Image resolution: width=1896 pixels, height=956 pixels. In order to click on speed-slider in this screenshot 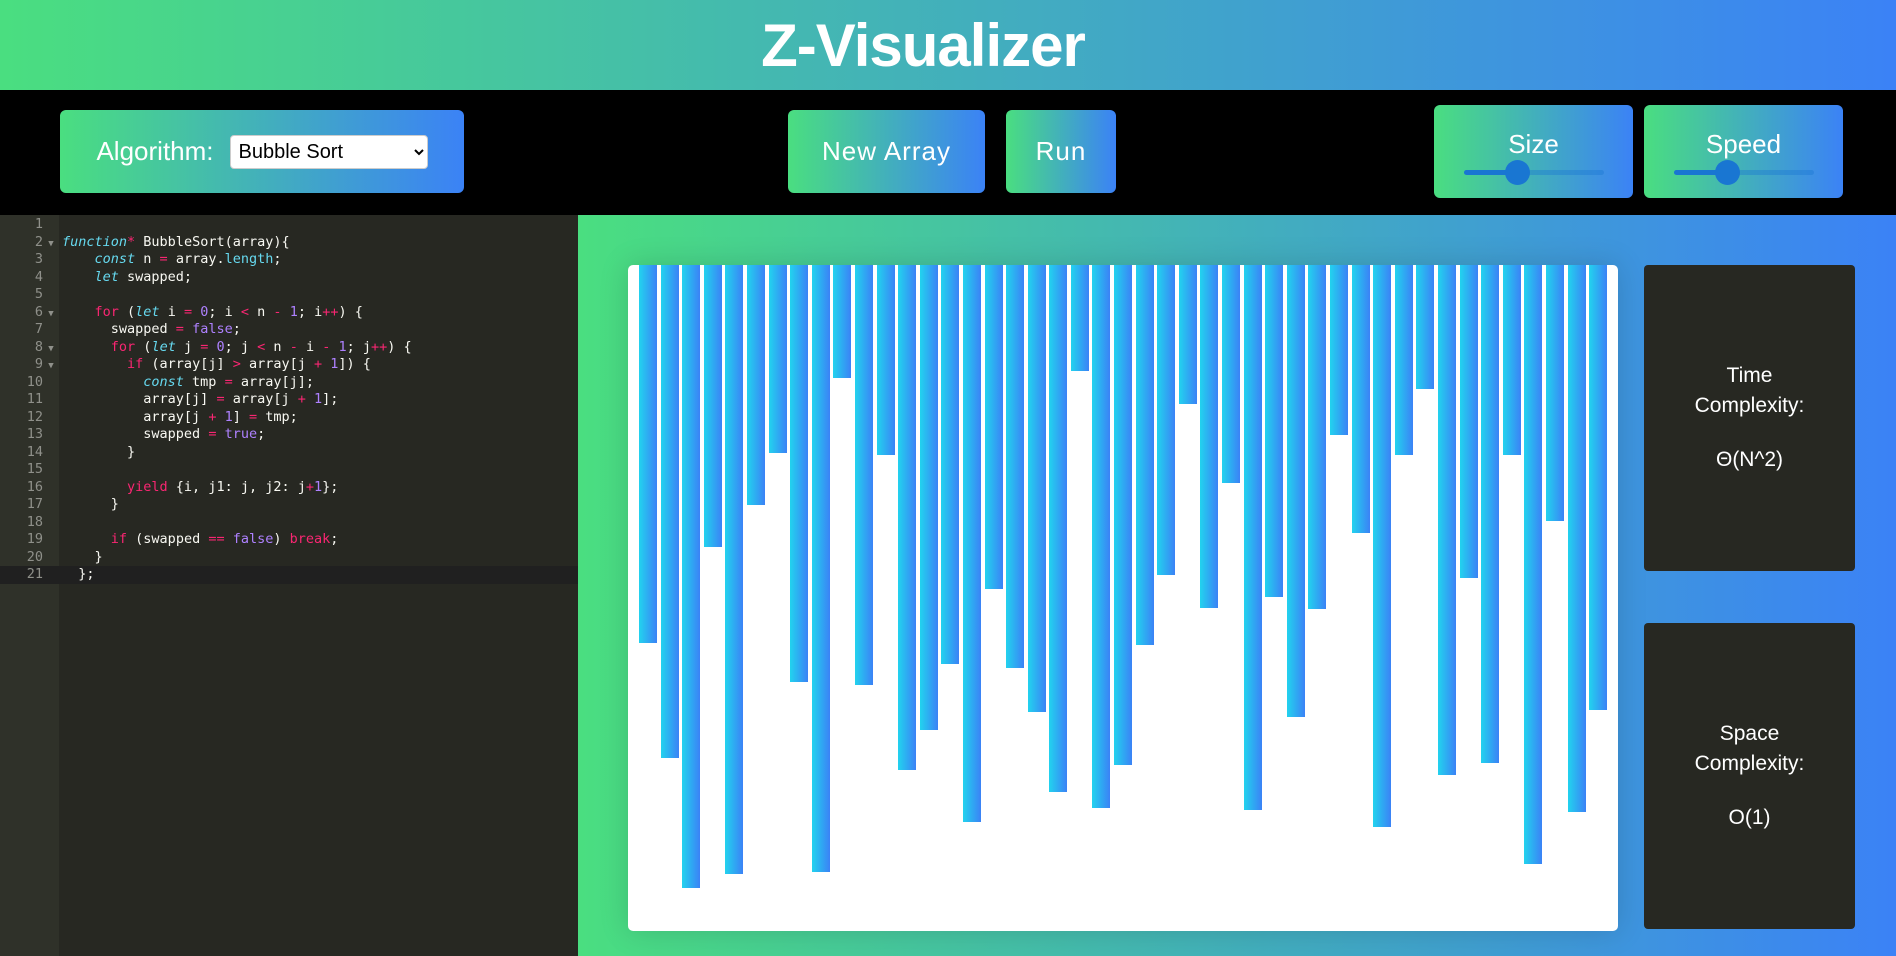, I will do `click(1743, 172)`.